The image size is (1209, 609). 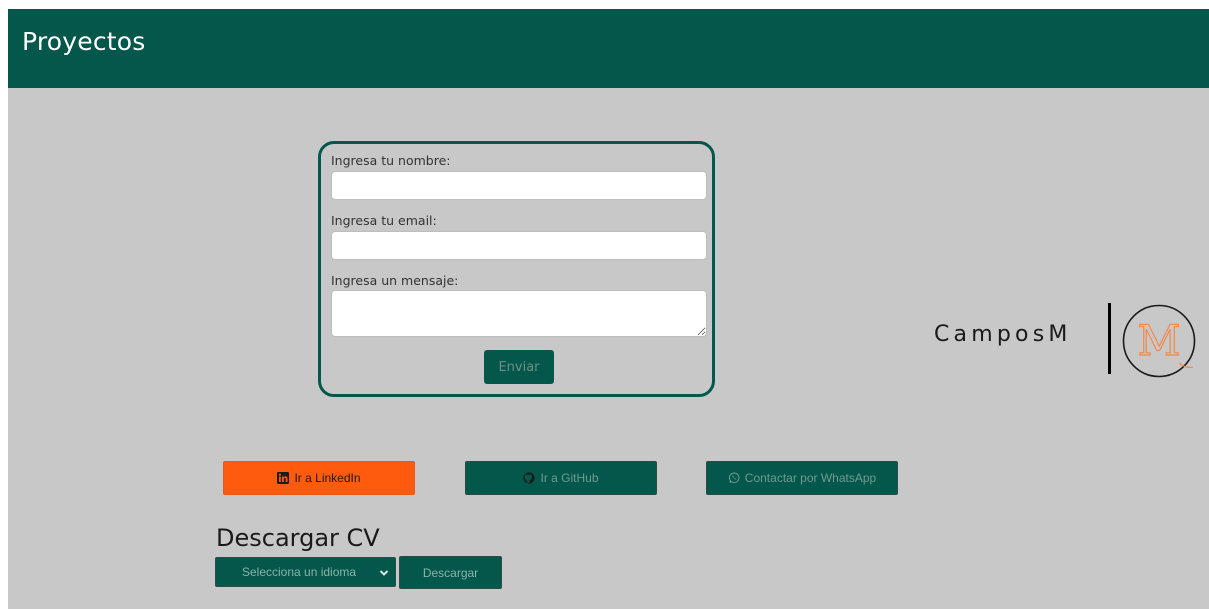 I want to click on campos-logo: CamposM M, so click(x=1066, y=336).